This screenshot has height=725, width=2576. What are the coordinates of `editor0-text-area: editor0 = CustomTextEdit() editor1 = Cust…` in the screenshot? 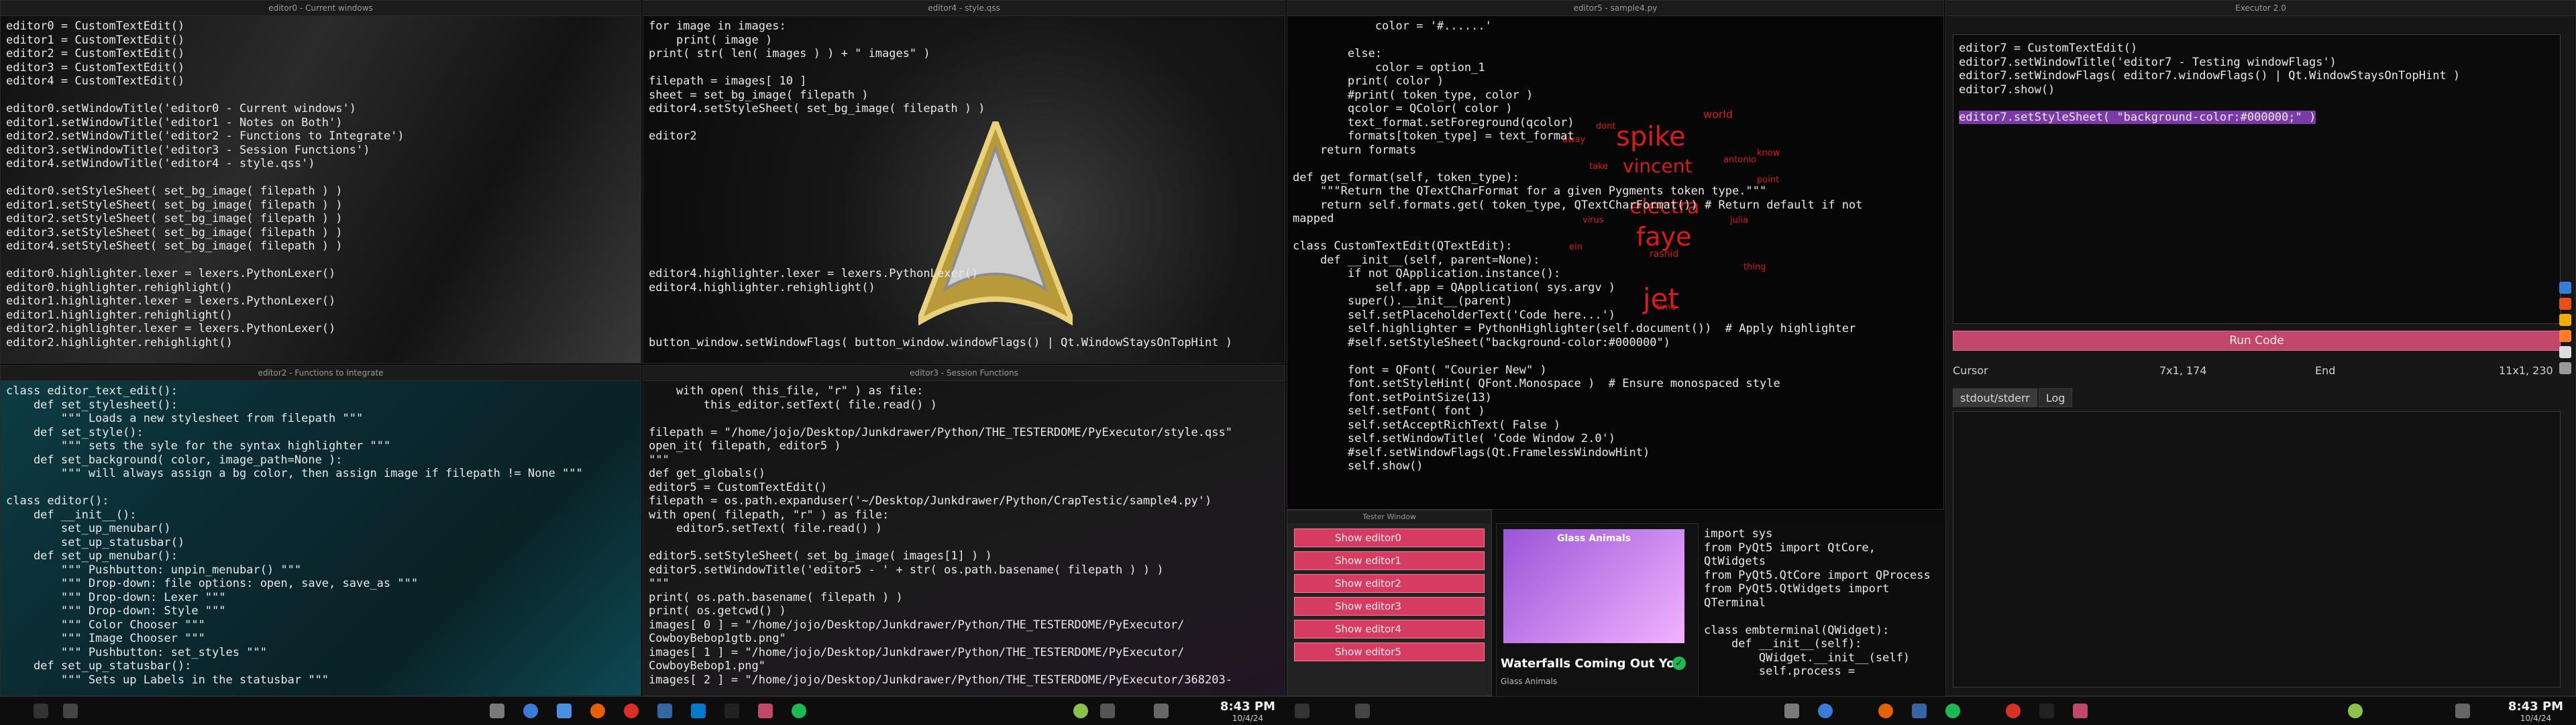 It's located at (321, 189).